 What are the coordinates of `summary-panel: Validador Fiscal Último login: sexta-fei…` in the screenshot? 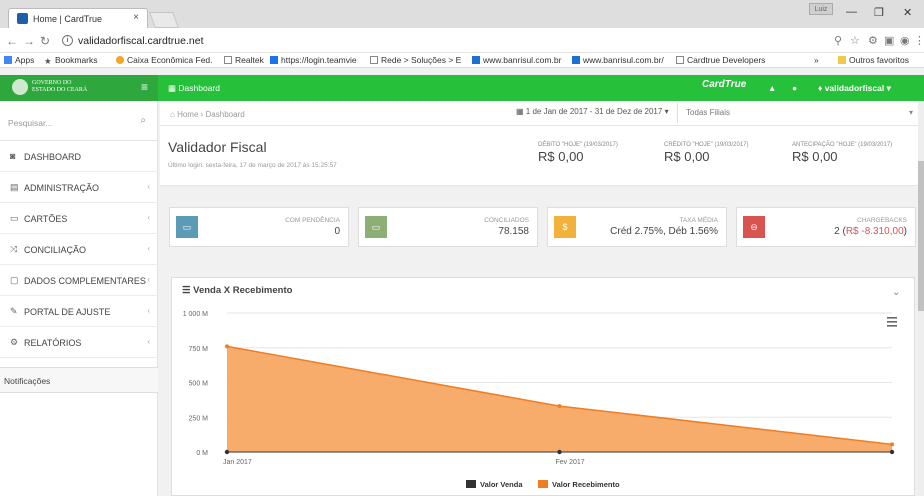 It's located at (542, 156).